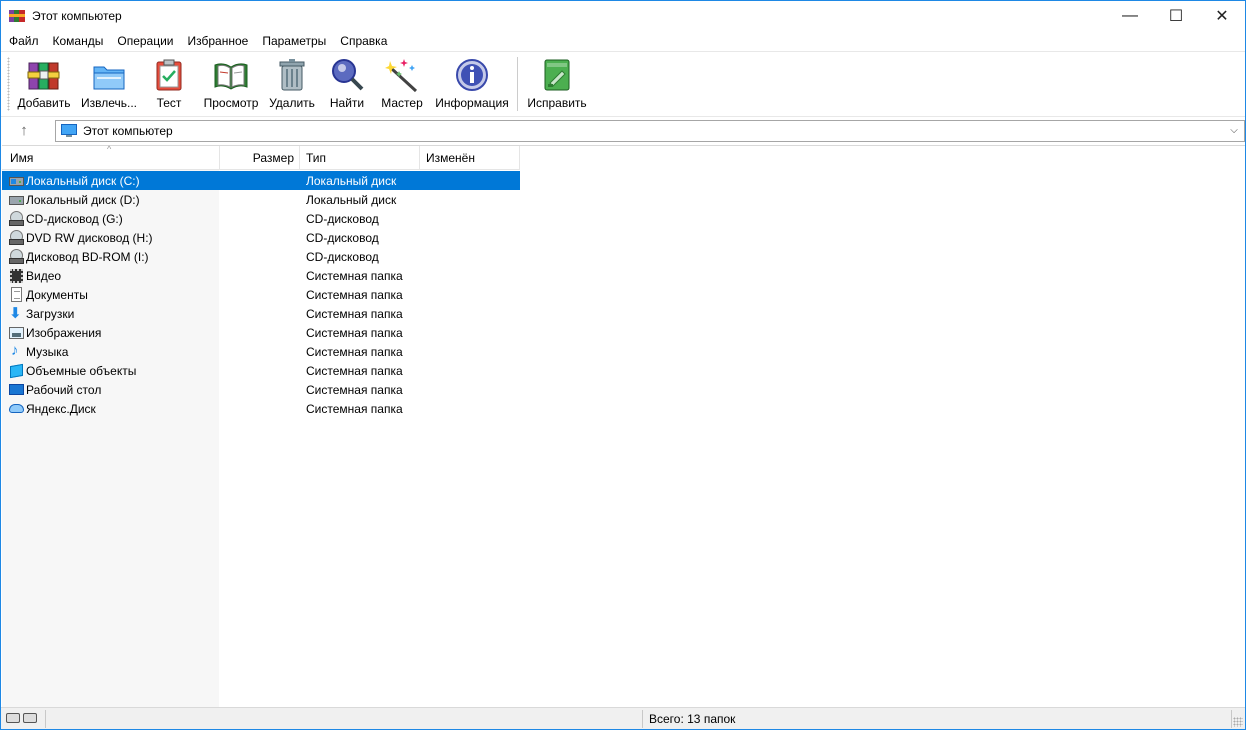 This screenshot has width=1246, height=730. I want to click on item-name: Видео, so click(44, 275).